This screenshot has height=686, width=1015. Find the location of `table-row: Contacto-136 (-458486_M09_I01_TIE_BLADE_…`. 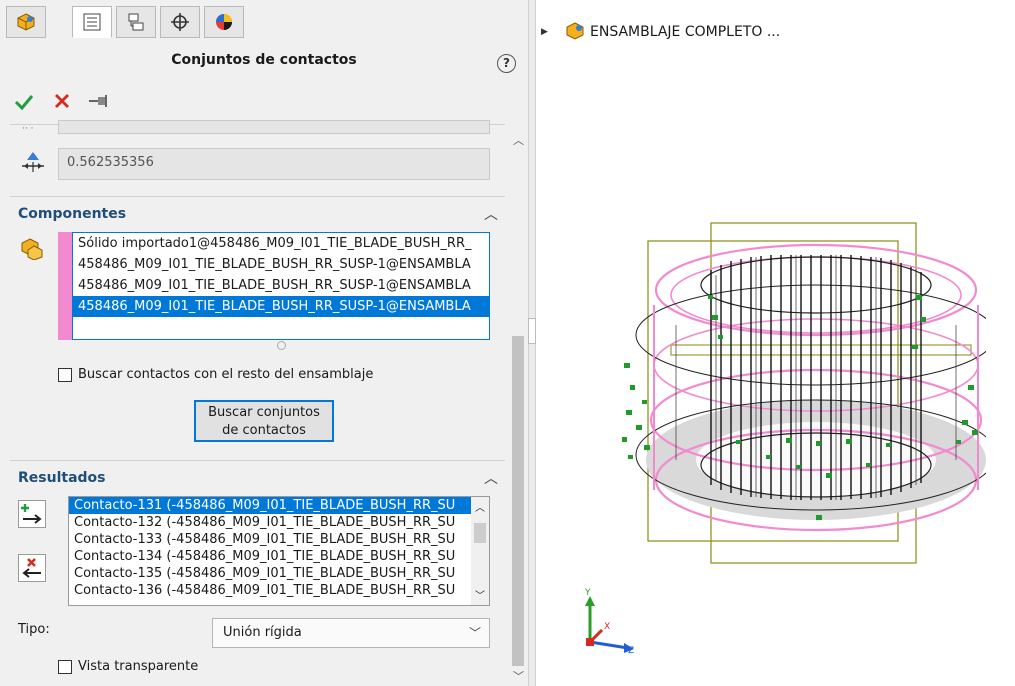

table-row: Contacto-136 (-458486_M09_I01_TIE_BLADE_… is located at coordinates (270, 590).